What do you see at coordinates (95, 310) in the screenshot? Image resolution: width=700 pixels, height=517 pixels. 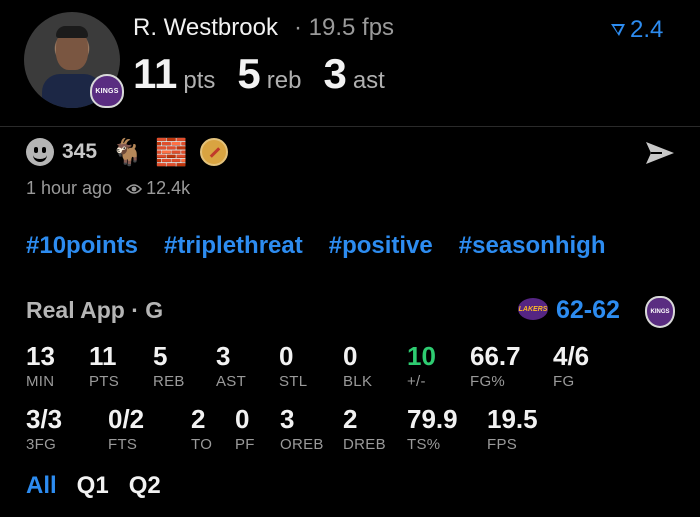 I see `game-source: Real App · G` at bounding box center [95, 310].